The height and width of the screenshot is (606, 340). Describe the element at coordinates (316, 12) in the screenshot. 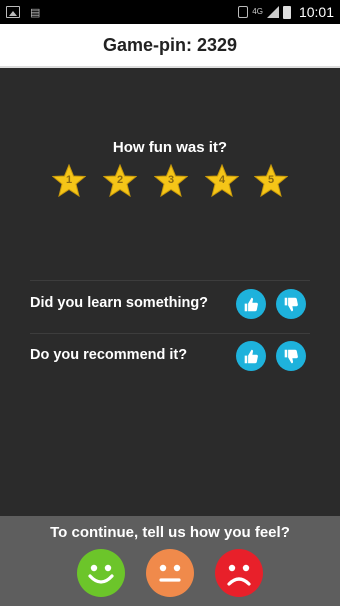

I see `status-time: 10:01` at that location.